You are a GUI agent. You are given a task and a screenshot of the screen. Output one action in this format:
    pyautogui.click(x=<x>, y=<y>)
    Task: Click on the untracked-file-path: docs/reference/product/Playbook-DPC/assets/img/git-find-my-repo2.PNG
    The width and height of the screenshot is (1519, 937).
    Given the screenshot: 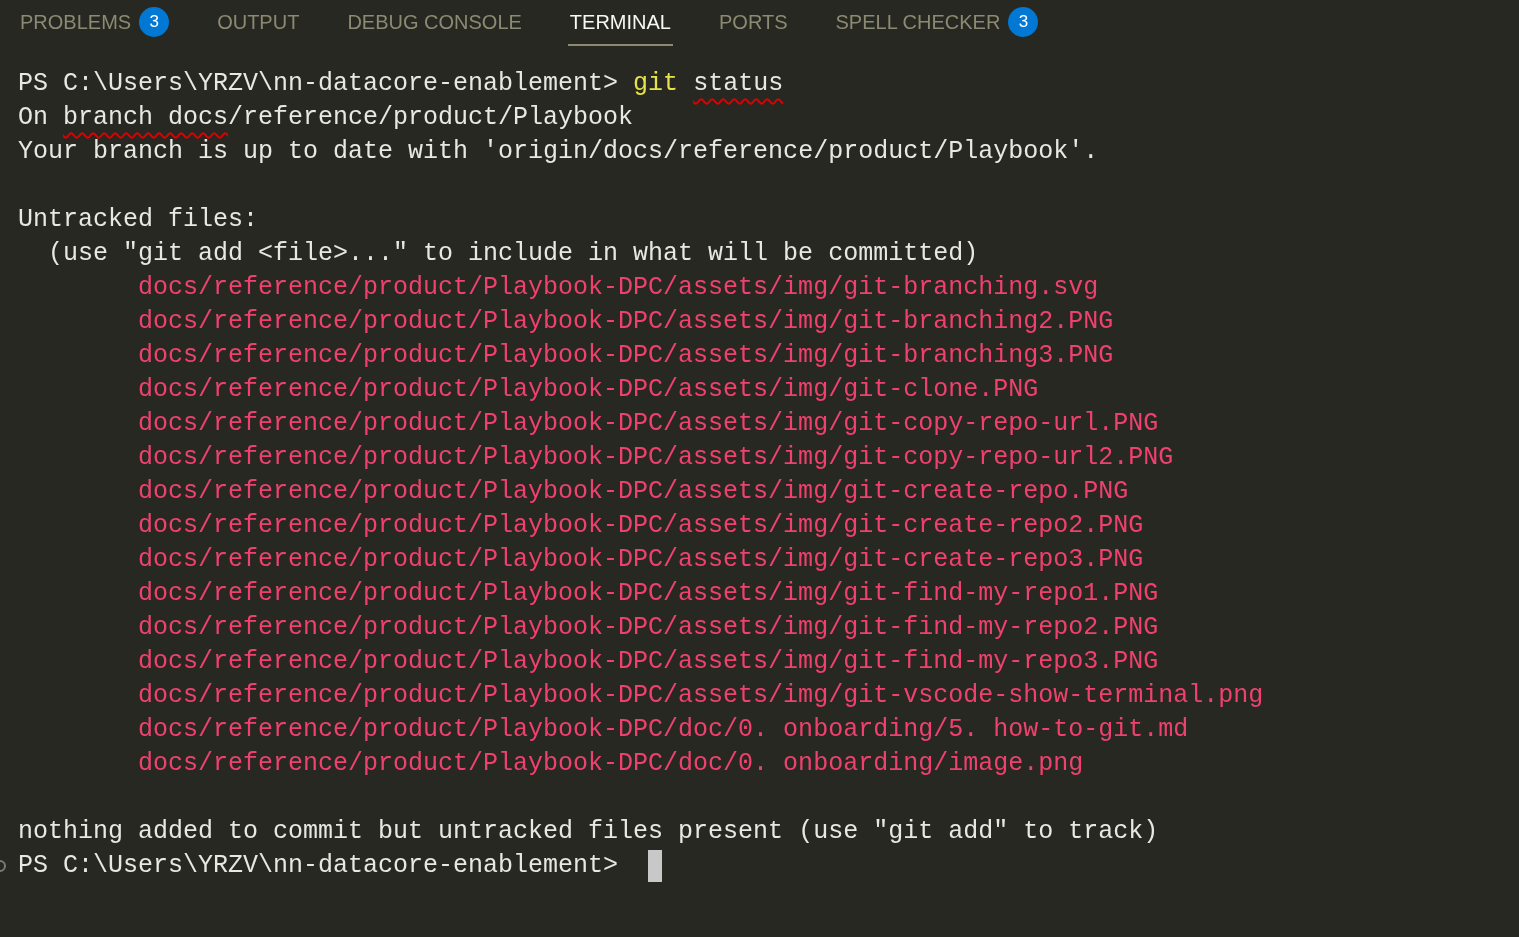 What is the action you would take?
    pyautogui.click(x=648, y=628)
    